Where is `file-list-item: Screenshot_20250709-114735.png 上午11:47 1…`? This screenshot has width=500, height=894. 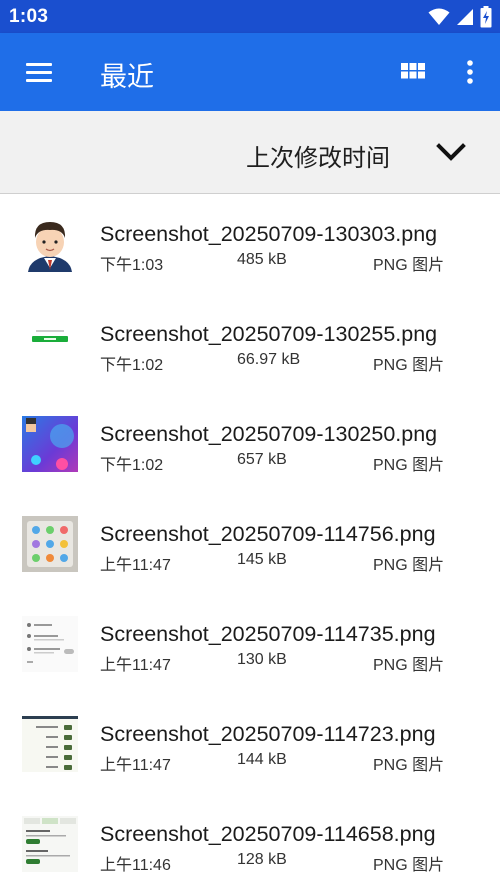
file-list-item: Screenshot_20250709-114735.png 上午11:47 1… is located at coordinates (250, 644).